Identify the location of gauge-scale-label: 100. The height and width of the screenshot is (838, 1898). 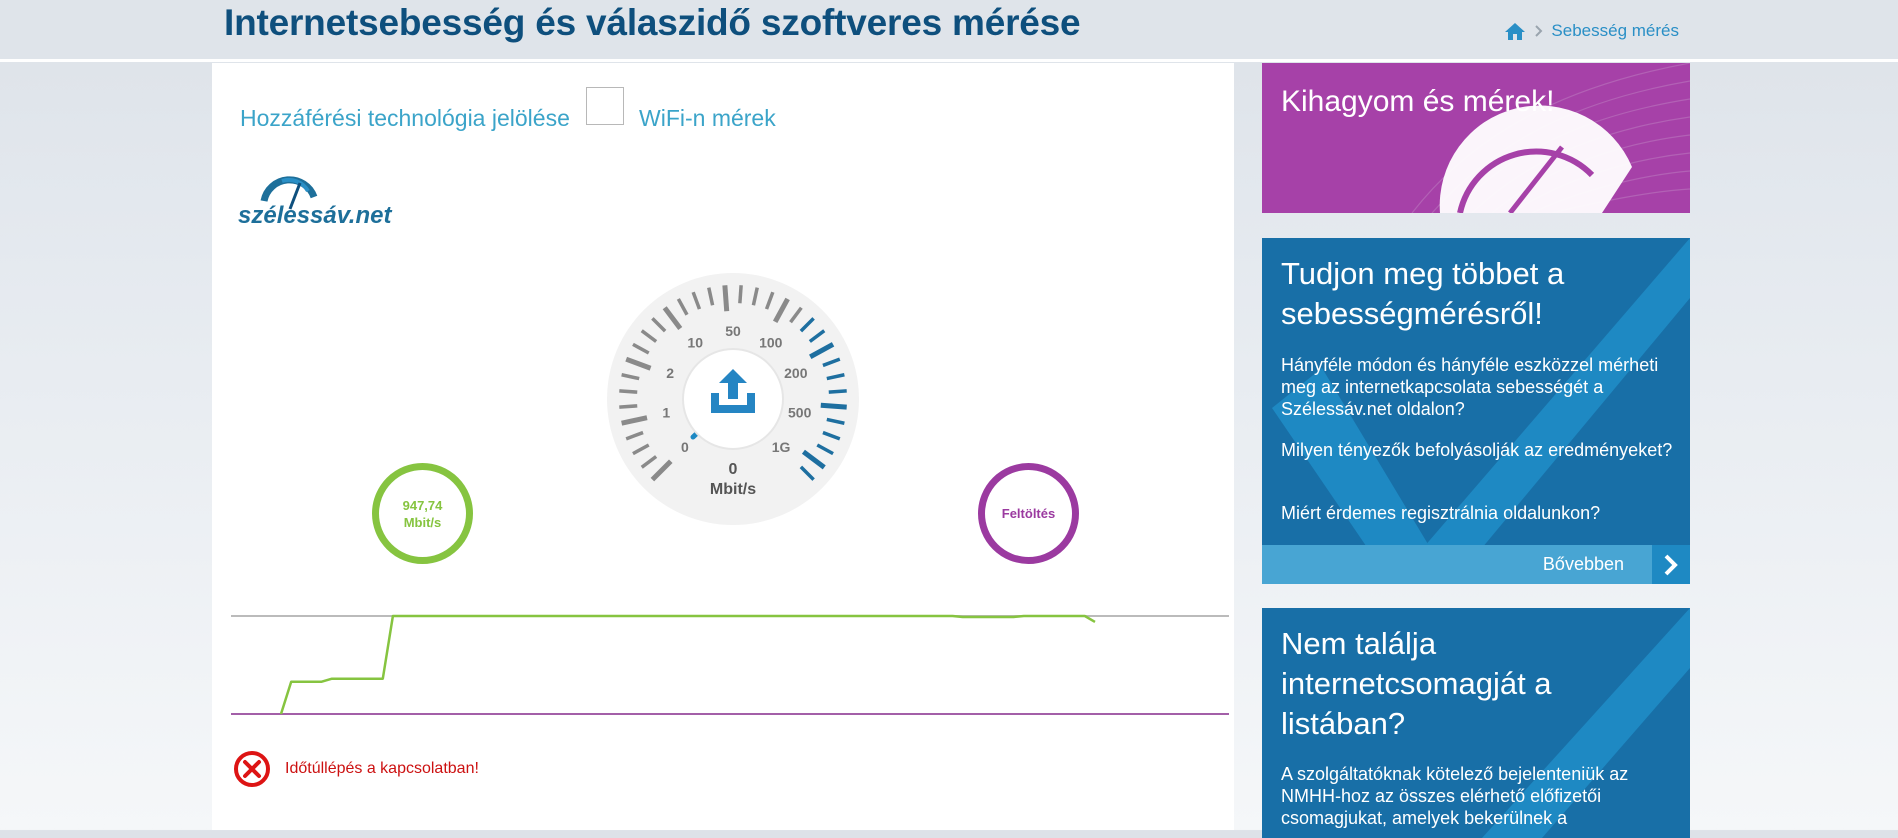
(771, 342).